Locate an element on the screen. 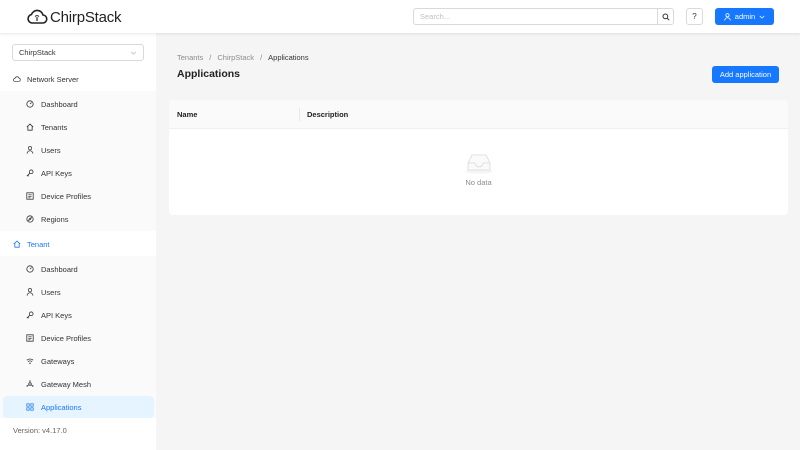  column-header-name: Name is located at coordinates (187, 114).